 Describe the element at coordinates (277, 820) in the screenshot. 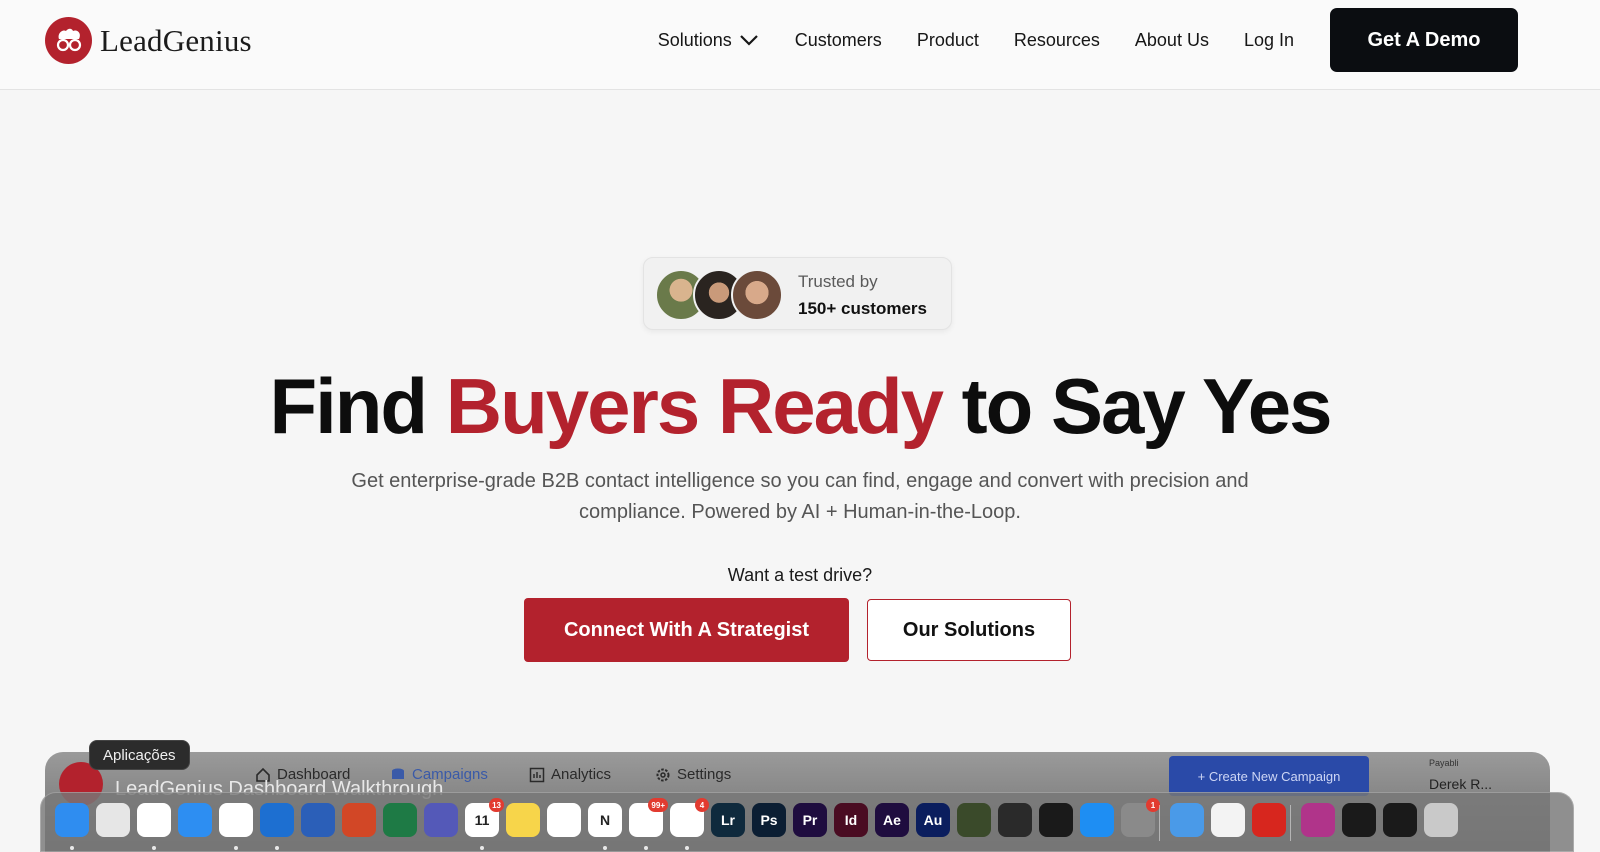

I see `outlook-icon` at that location.